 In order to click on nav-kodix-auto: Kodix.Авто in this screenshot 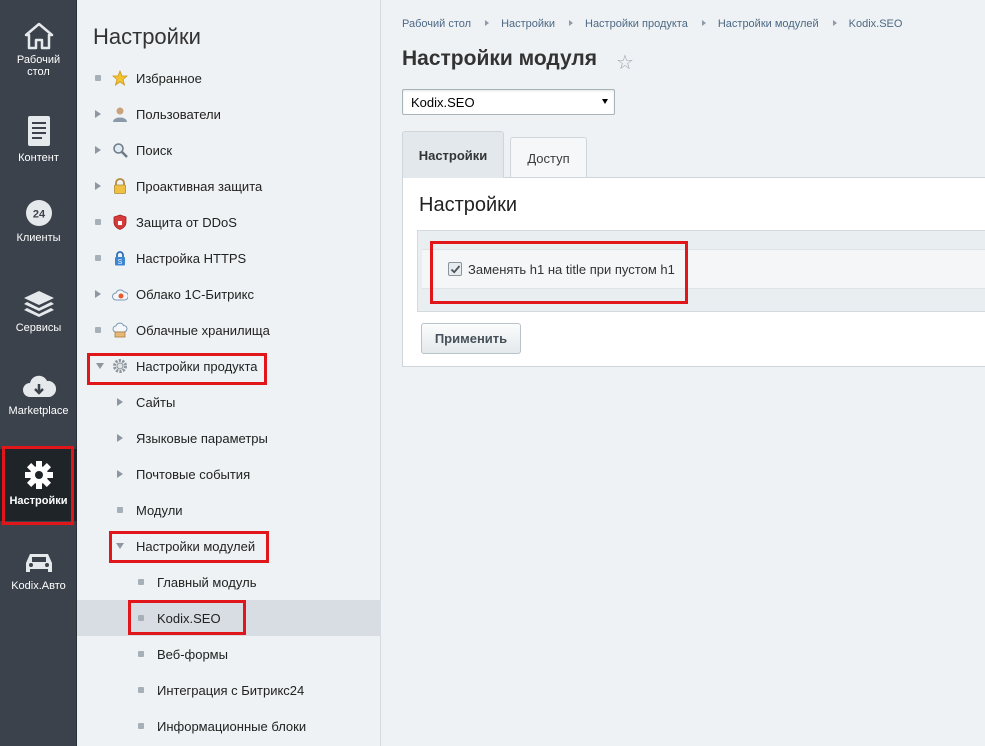, I will do `click(38, 571)`.